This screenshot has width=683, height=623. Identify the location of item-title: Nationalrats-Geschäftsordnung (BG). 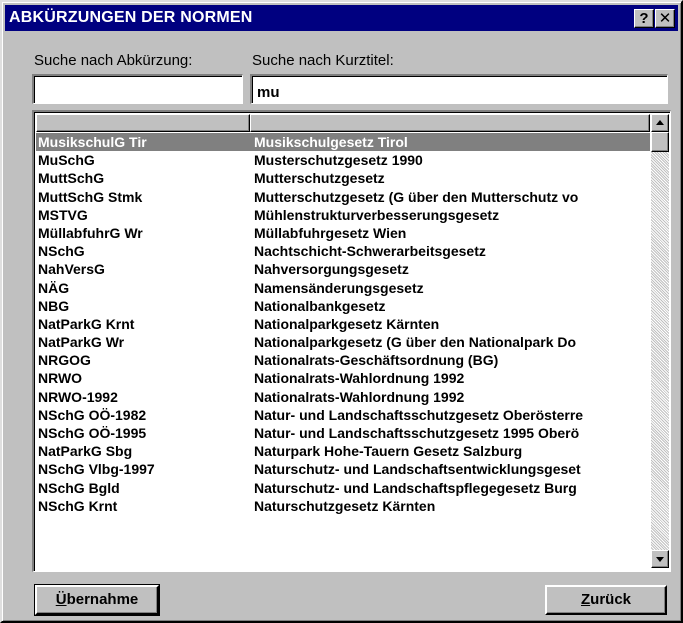
(376, 360).